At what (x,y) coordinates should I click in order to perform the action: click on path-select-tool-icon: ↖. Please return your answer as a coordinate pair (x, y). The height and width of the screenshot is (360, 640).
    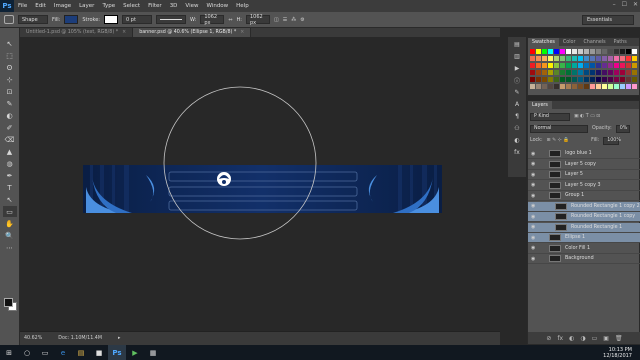
    Looking at the image, I should click on (10, 199).